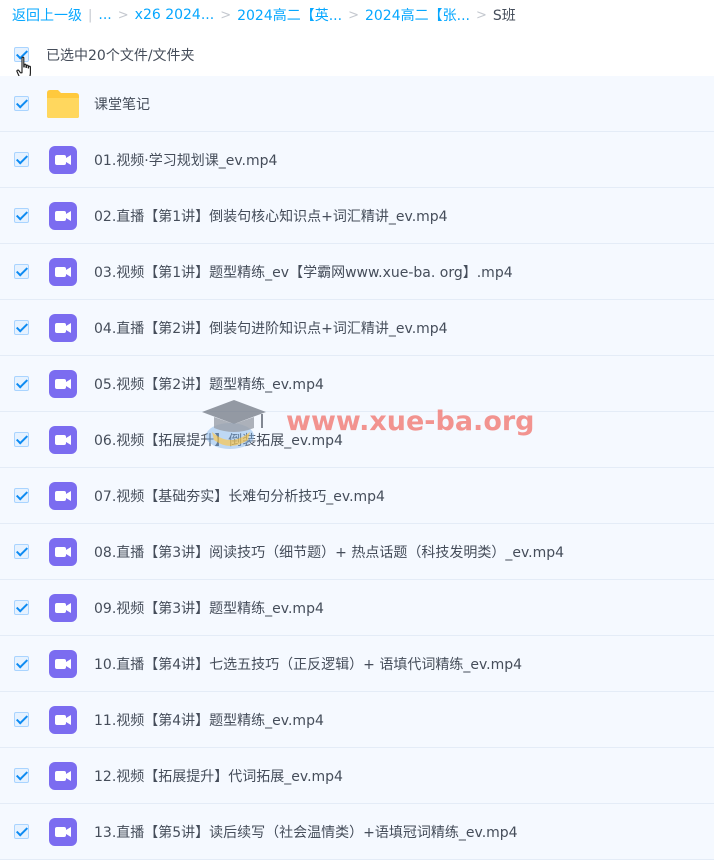  What do you see at coordinates (357, 440) in the screenshot?
I see `file-row: 06.视频【拓展提升】倒装拓展_ev.mp4` at bounding box center [357, 440].